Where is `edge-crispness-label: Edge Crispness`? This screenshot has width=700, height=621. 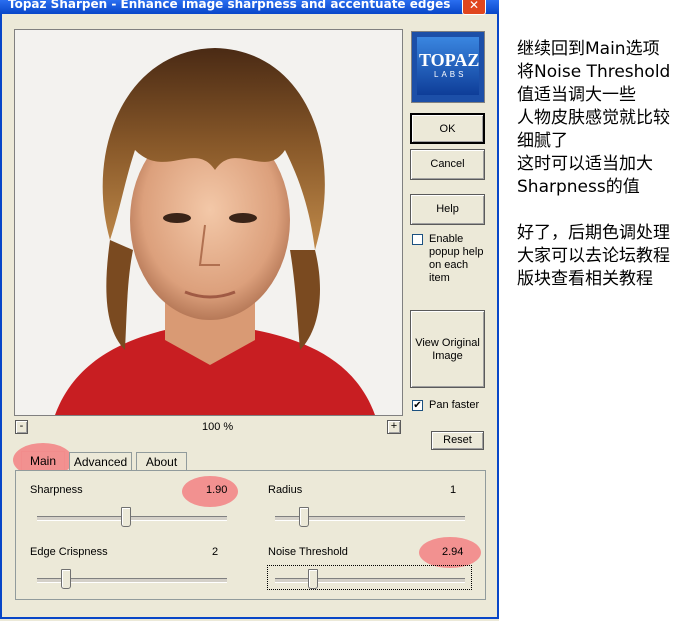 edge-crispness-label: Edge Crispness is located at coordinates (69, 552).